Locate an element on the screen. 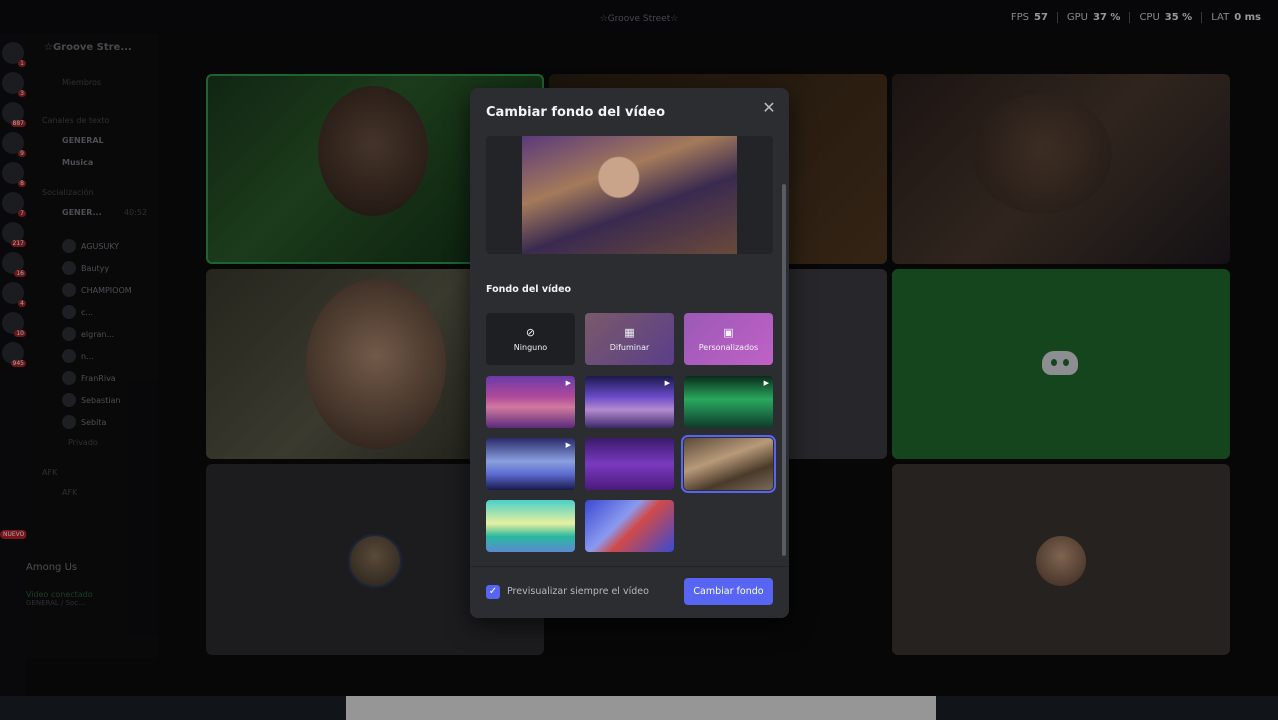 The image size is (1278, 720). option-none: ⊘ Ninguno is located at coordinates (530, 339).